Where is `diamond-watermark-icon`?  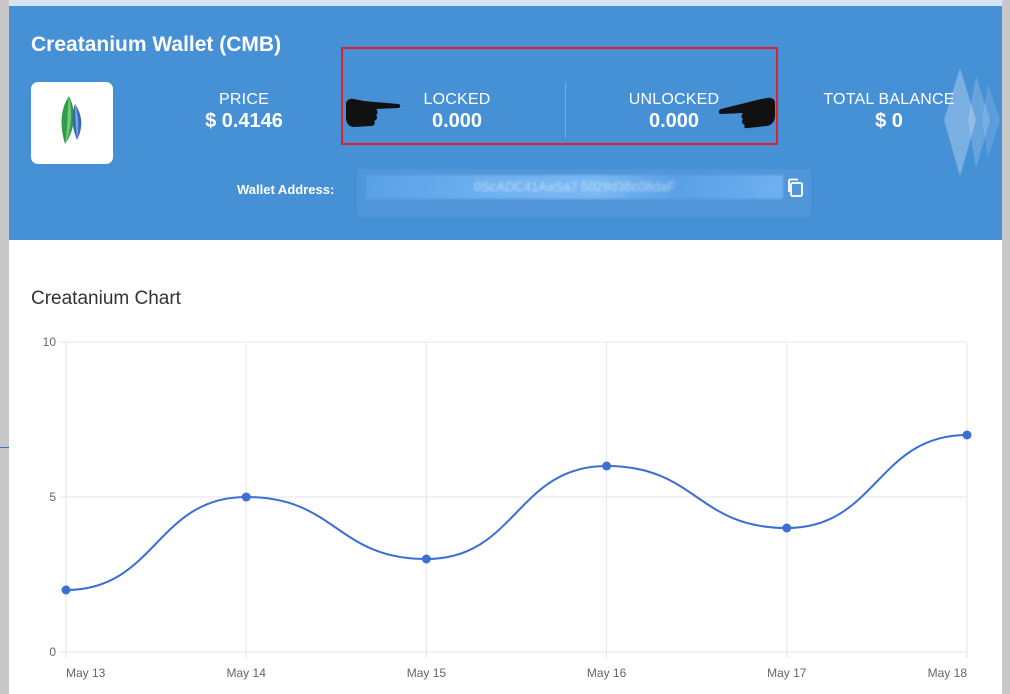 diamond-watermark-icon is located at coordinates (972, 122).